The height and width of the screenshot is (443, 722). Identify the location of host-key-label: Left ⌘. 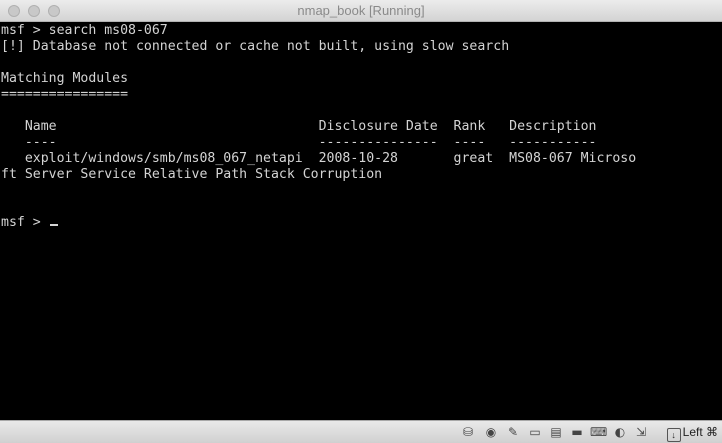
(700, 432).